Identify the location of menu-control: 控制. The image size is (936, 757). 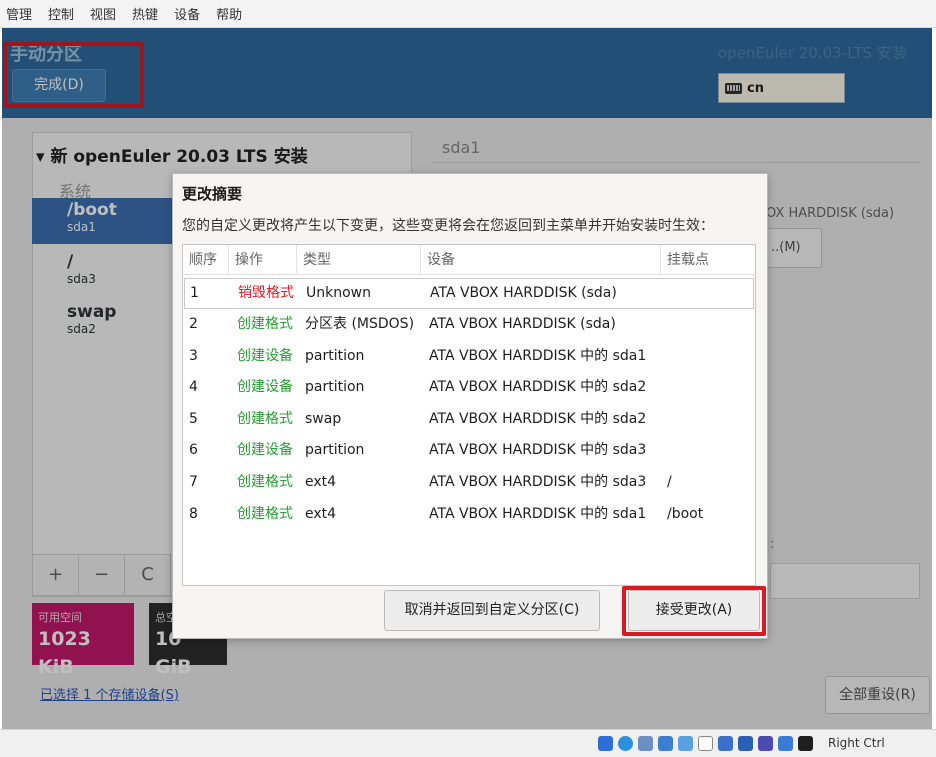
(61, 13).